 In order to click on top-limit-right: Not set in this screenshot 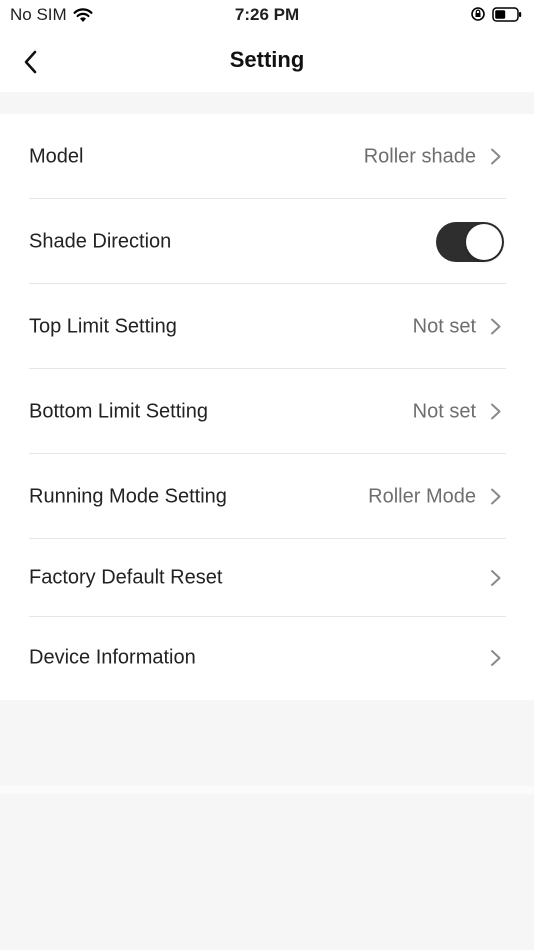, I will do `click(457, 326)`.